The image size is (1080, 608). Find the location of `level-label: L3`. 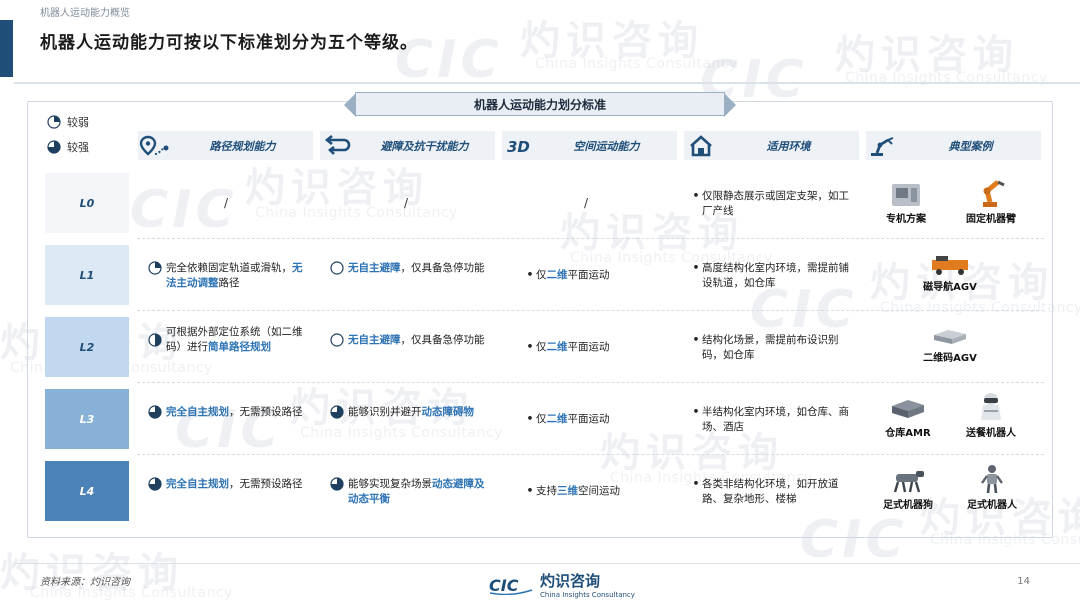

level-label: L3 is located at coordinates (87, 419).